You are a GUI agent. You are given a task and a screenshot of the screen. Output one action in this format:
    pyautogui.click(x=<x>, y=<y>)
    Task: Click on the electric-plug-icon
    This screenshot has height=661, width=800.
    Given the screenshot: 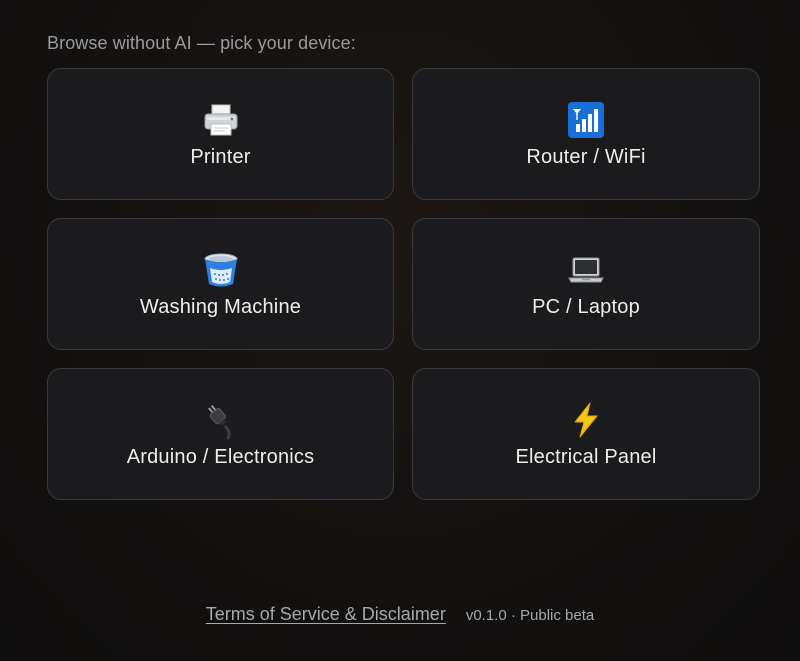 What is the action you would take?
    pyautogui.click(x=221, y=420)
    